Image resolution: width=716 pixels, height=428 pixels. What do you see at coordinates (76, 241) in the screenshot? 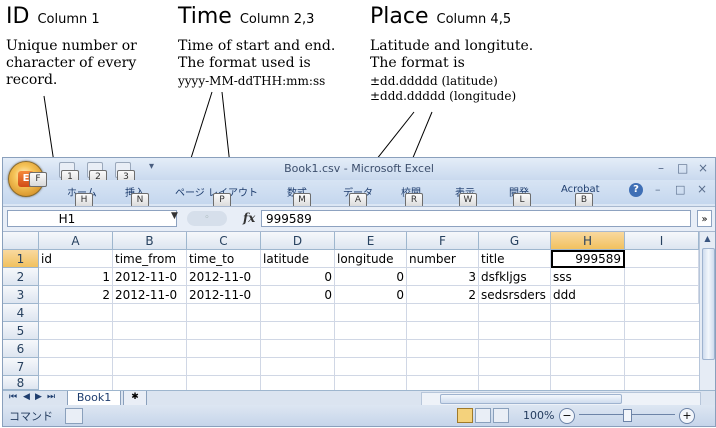
I see `column-header-a: A` at bounding box center [76, 241].